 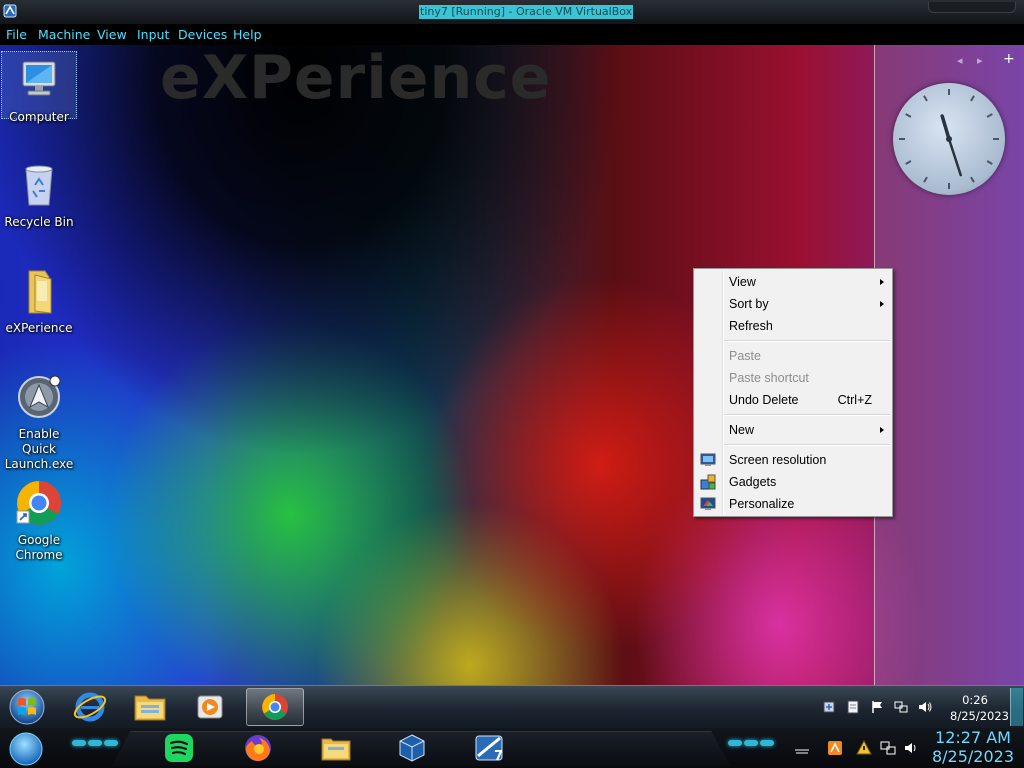 What do you see at coordinates (39, 185) in the screenshot?
I see `recycle-bin-icon` at bounding box center [39, 185].